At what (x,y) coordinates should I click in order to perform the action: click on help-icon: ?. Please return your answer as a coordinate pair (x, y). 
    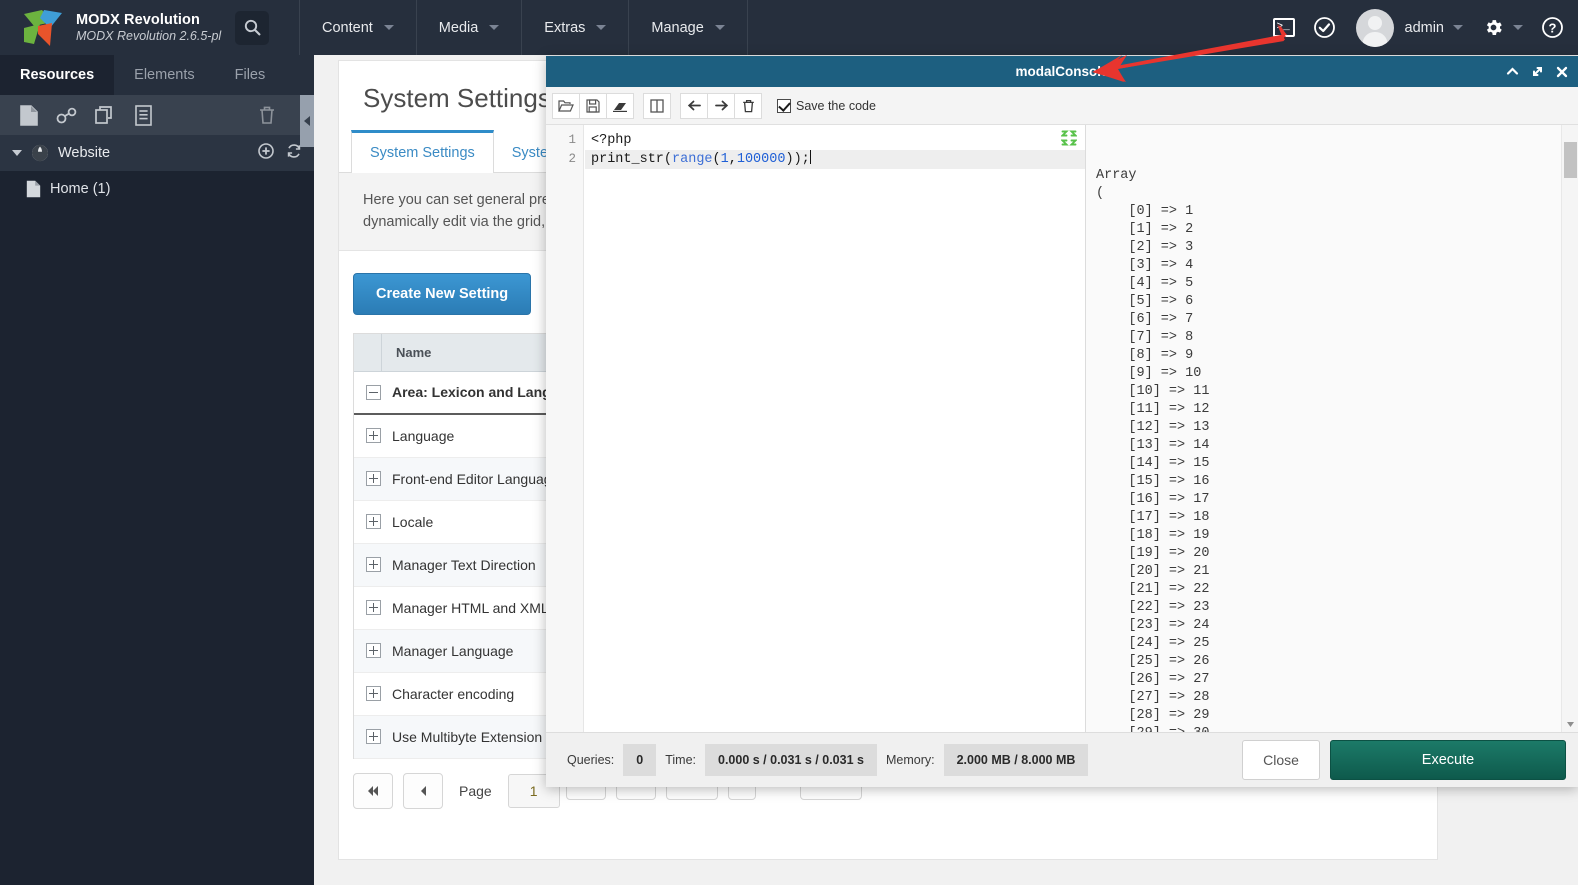
    Looking at the image, I should click on (1552, 27).